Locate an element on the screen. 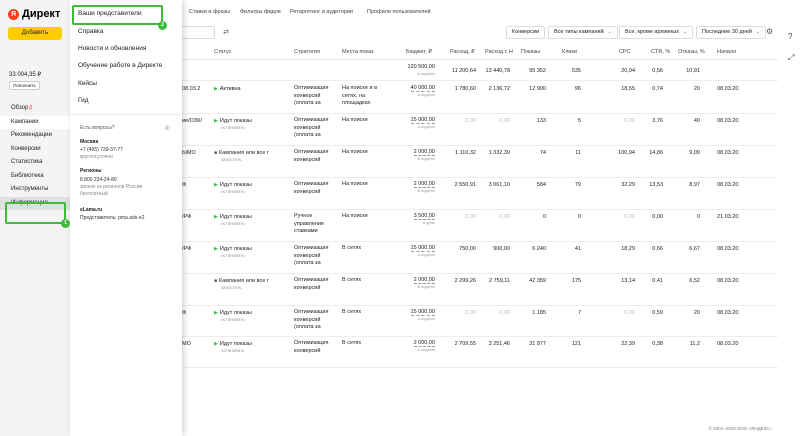 The image size is (800, 436). campaign-name-fragment: ие/ОЗК/ is located at coordinates (192, 121).